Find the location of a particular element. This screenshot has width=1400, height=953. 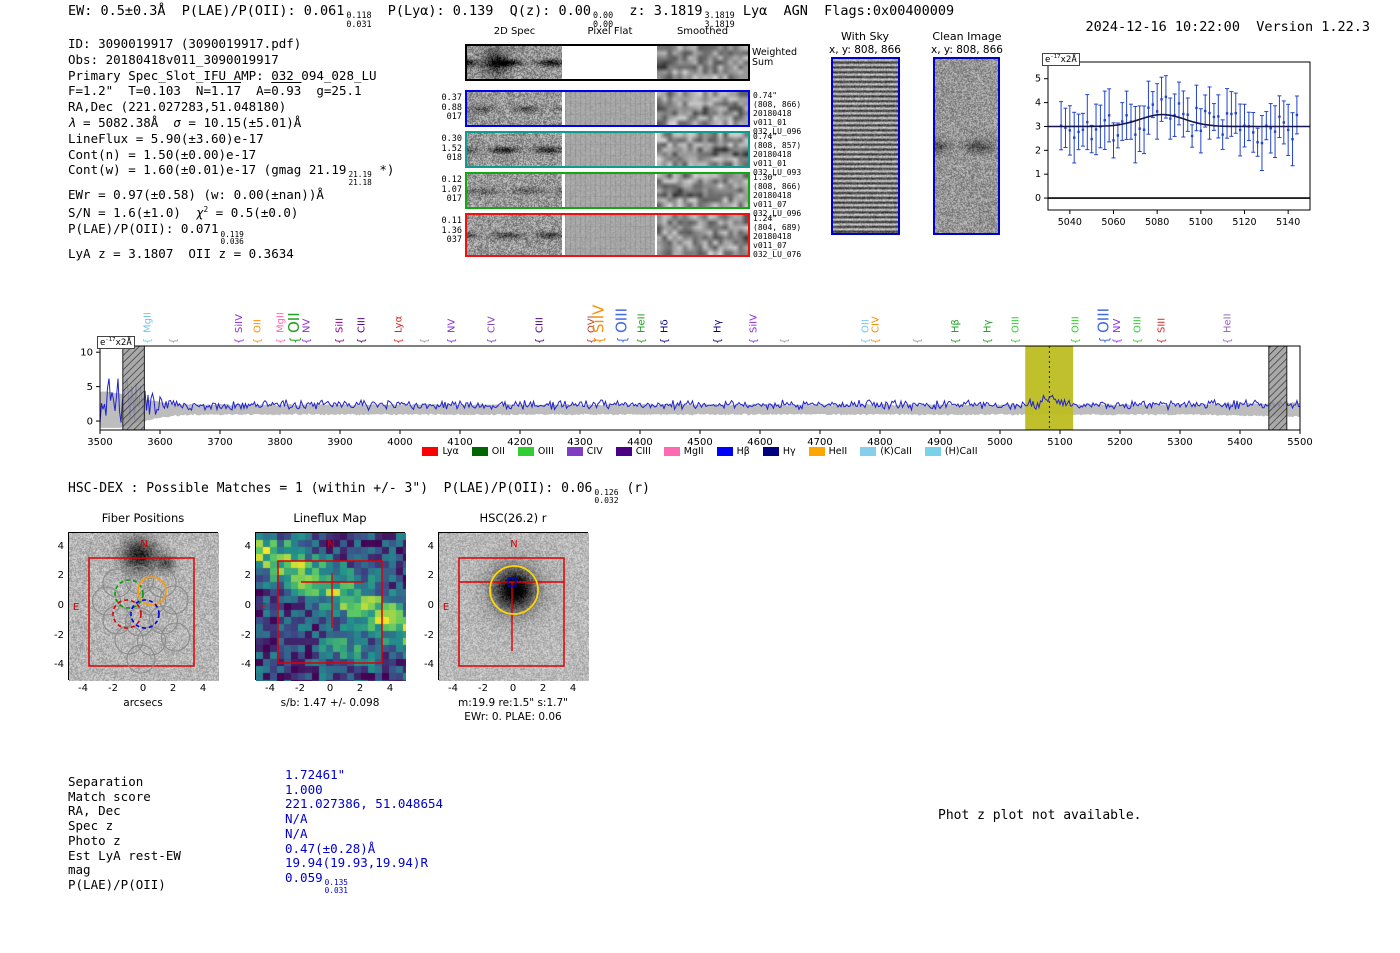

svg-text: N is located at coordinates (513, 544).